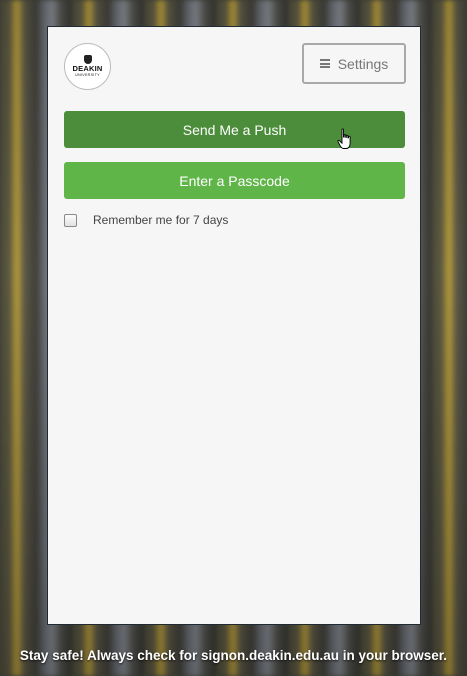  Describe the element at coordinates (161, 220) in the screenshot. I see `remember-me-label: Remember me for 7 days` at that location.